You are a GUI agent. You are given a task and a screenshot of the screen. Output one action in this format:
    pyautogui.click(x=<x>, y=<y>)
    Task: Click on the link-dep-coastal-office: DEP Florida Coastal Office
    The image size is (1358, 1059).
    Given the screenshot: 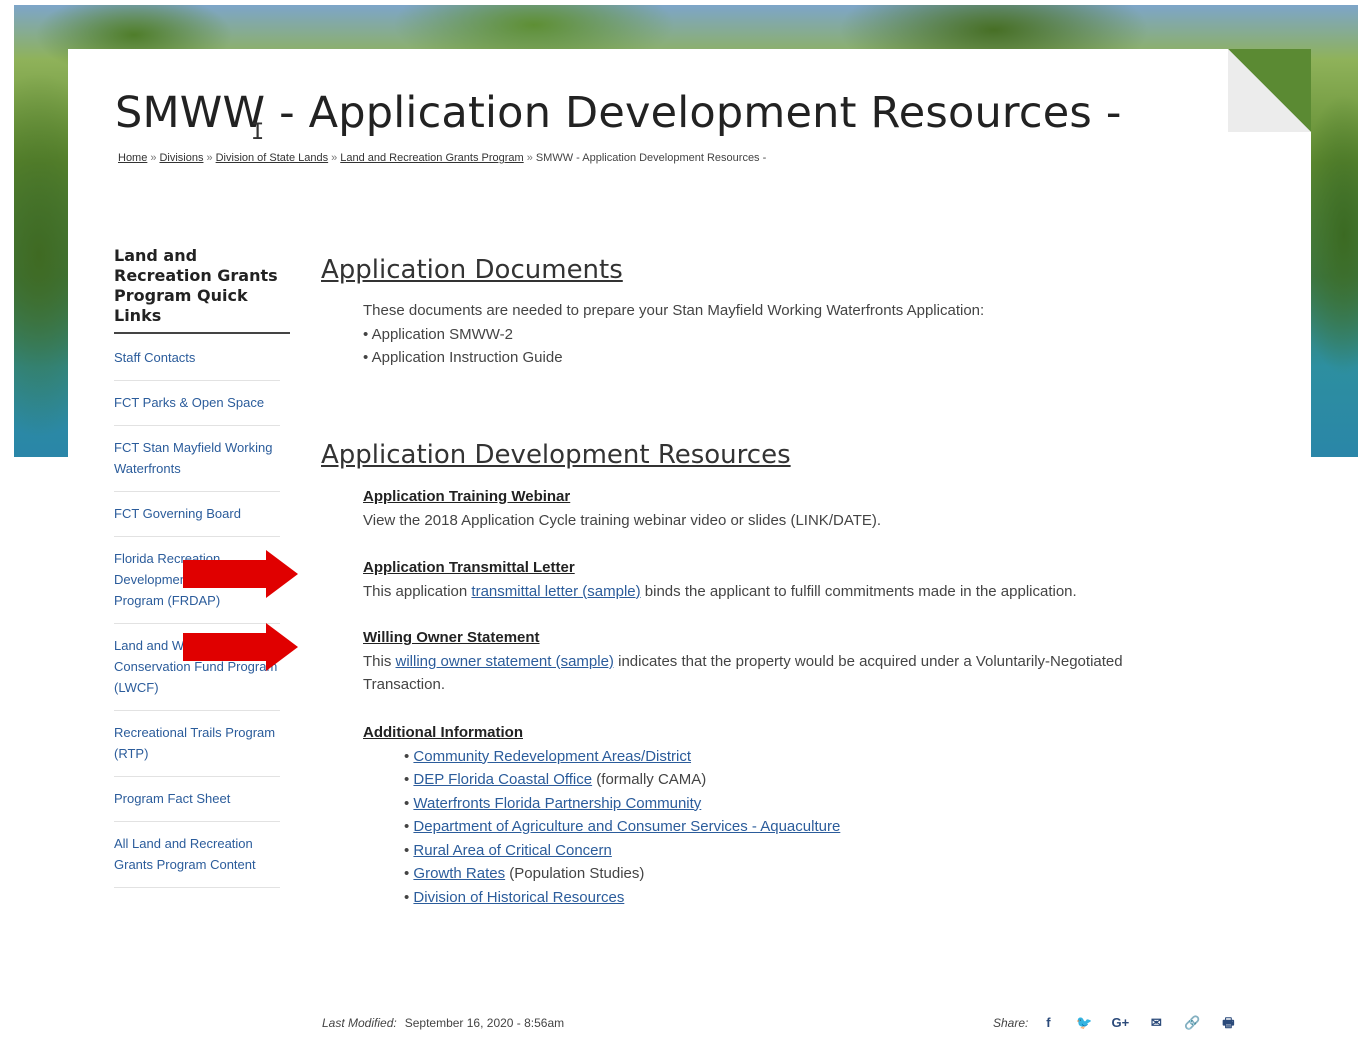 What is the action you would take?
    pyautogui.click(x=502, y=779)
    